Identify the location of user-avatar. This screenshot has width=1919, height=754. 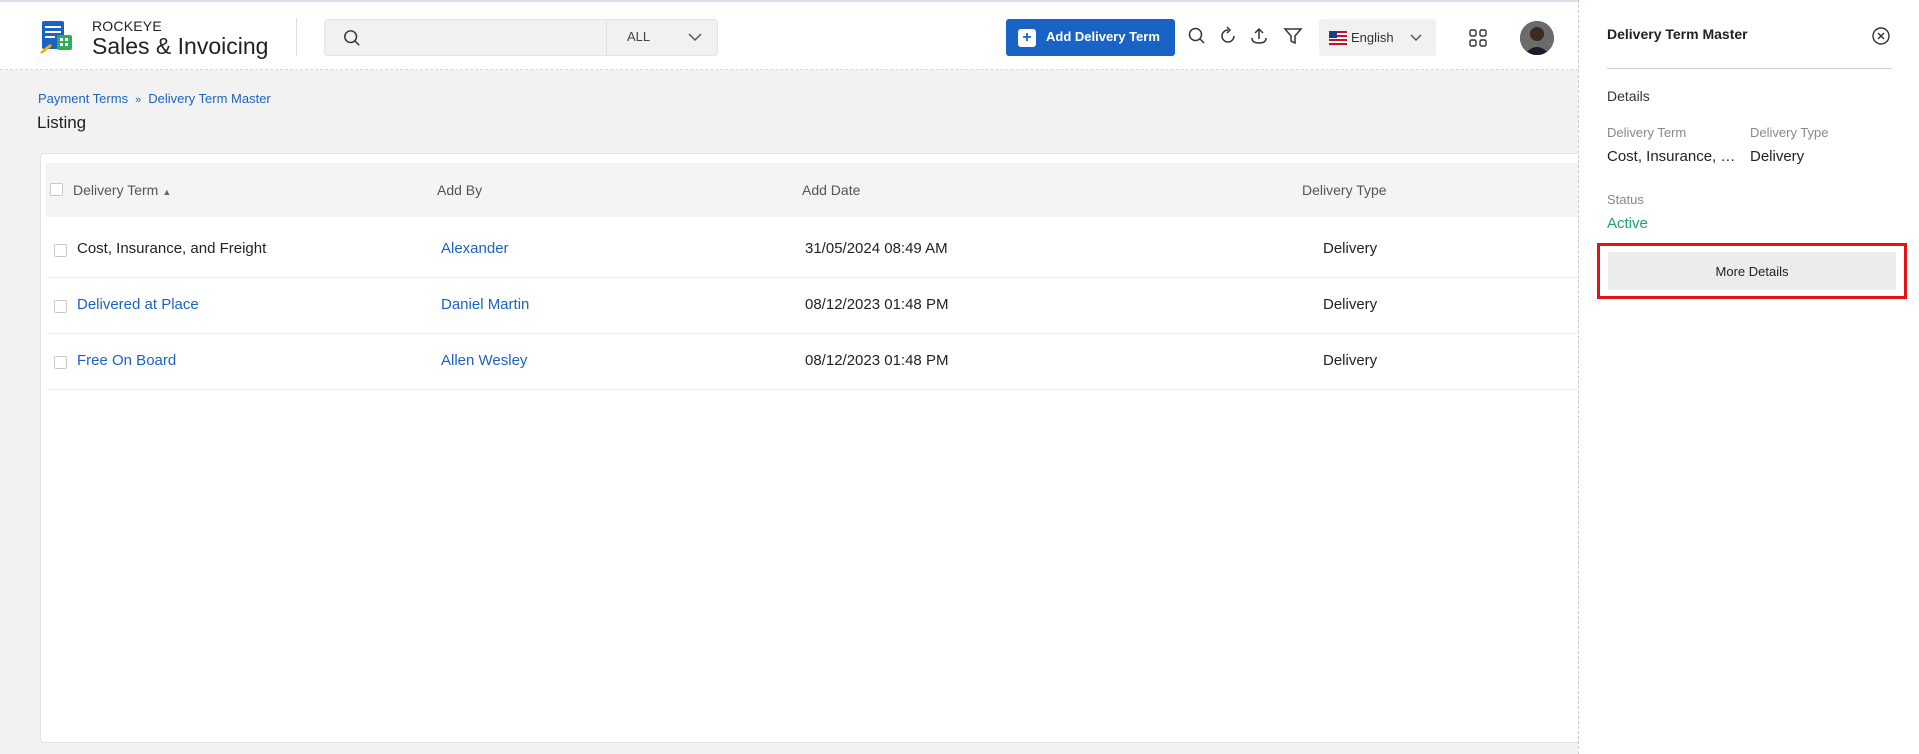
(1537, 38).